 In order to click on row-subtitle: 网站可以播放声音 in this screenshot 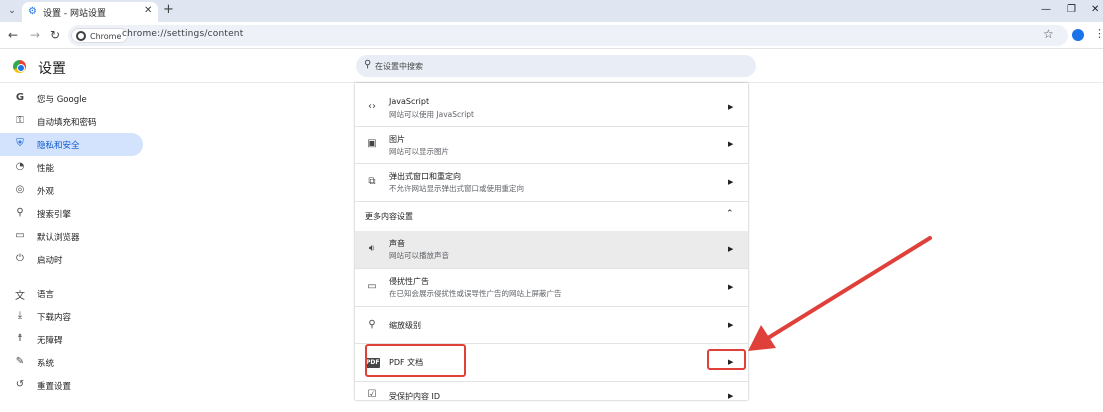, I will do `click(419, 255)`.